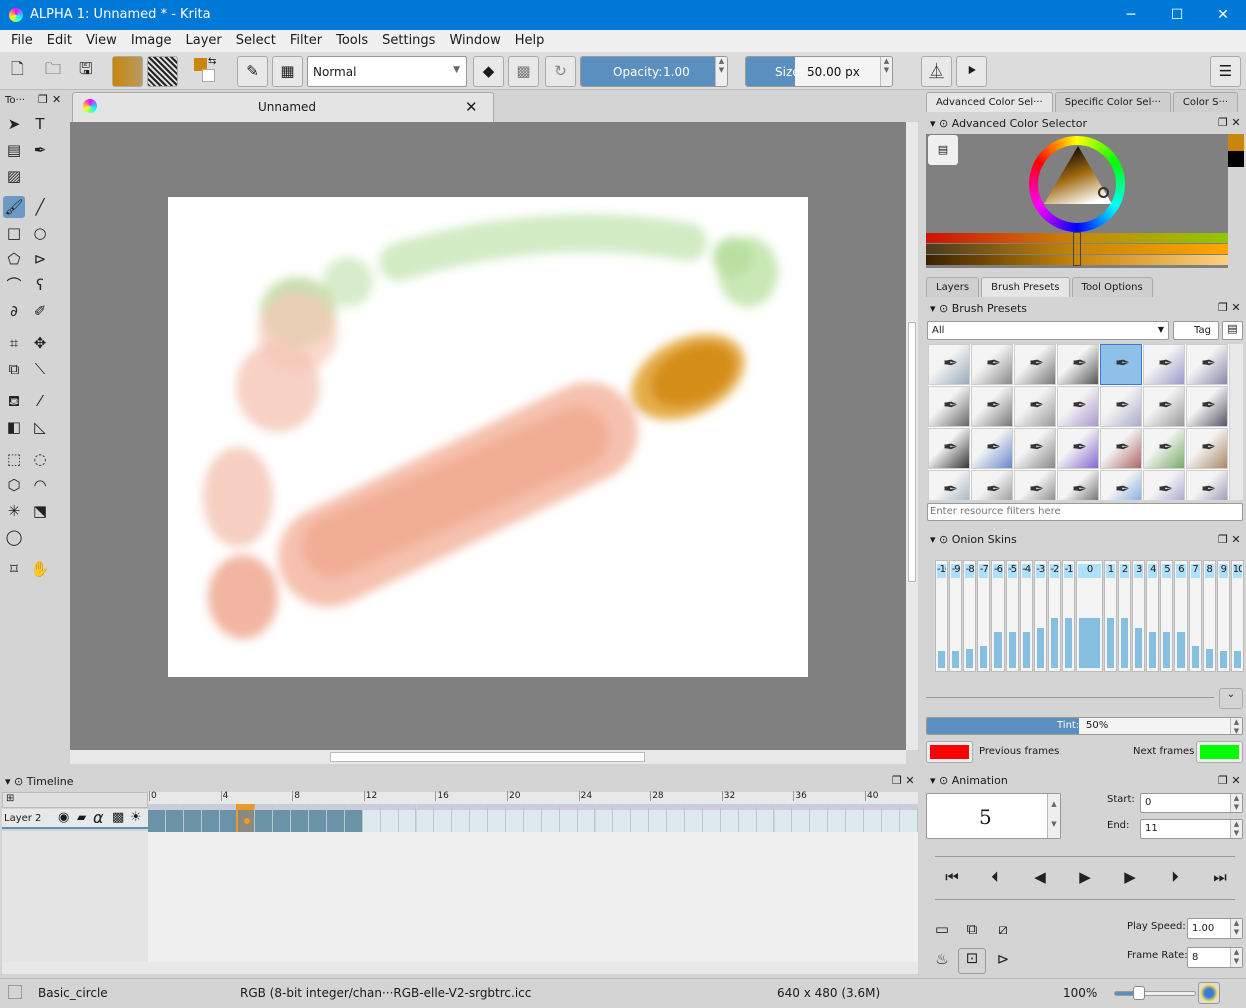 The image size is (1246, 1008). Describe the element at coordinates (1048, 330) in the screenshot. I see `brush-tag-dropdown: All ▼` at that location.